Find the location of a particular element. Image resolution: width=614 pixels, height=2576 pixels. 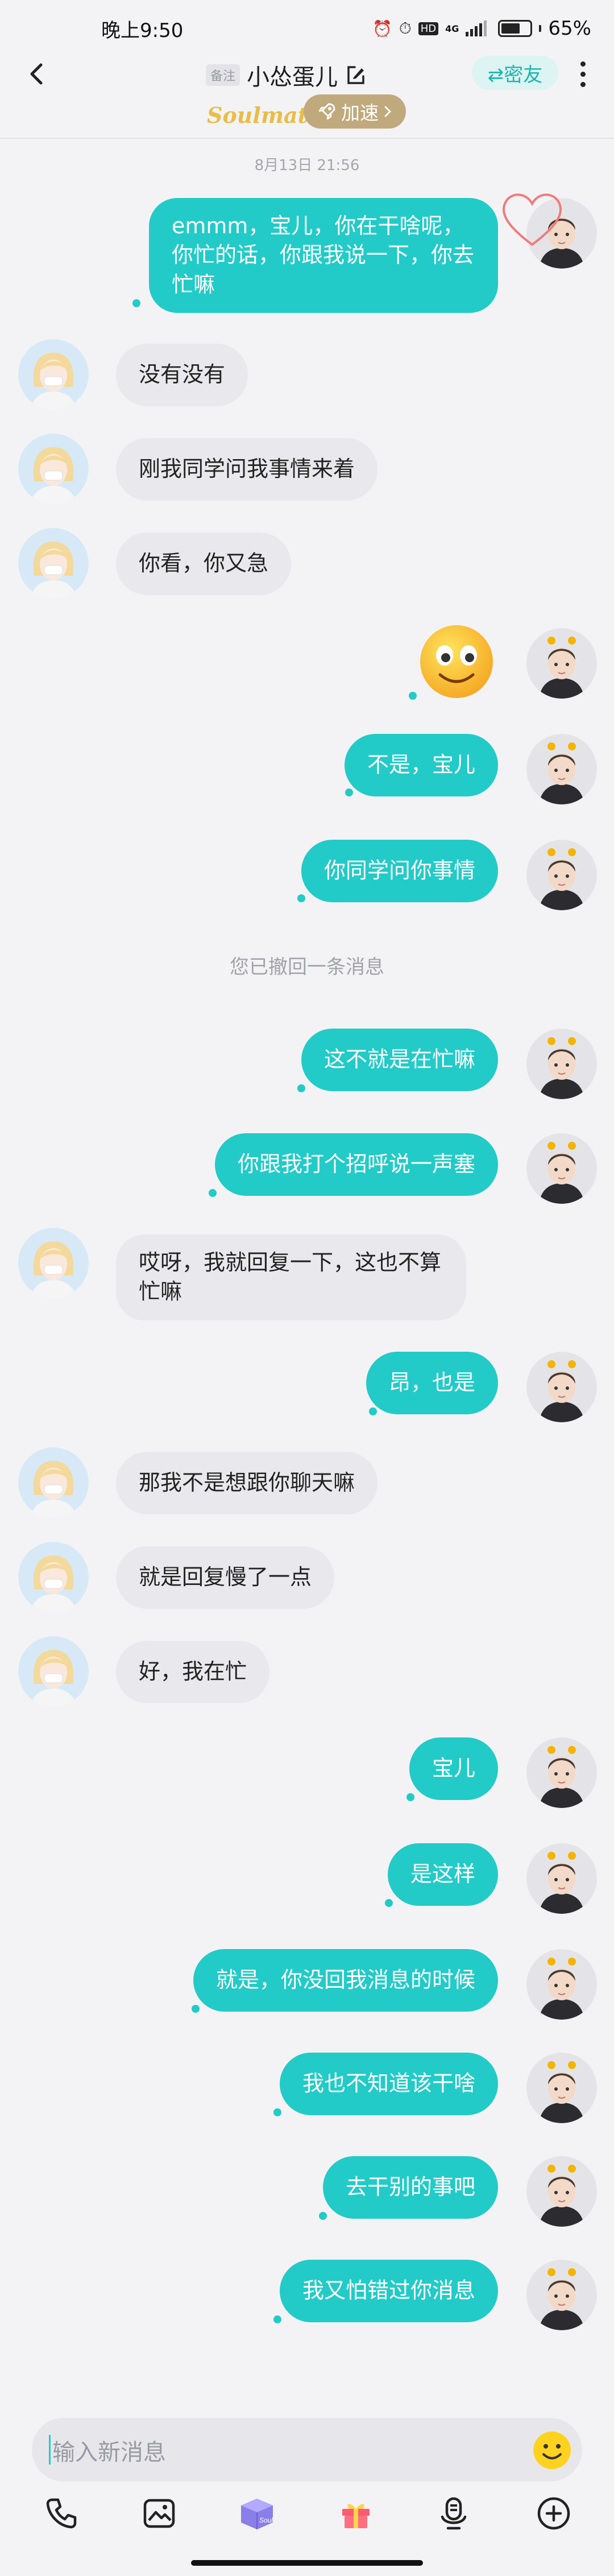

voice-icon is located at coordinates (454, 2513).